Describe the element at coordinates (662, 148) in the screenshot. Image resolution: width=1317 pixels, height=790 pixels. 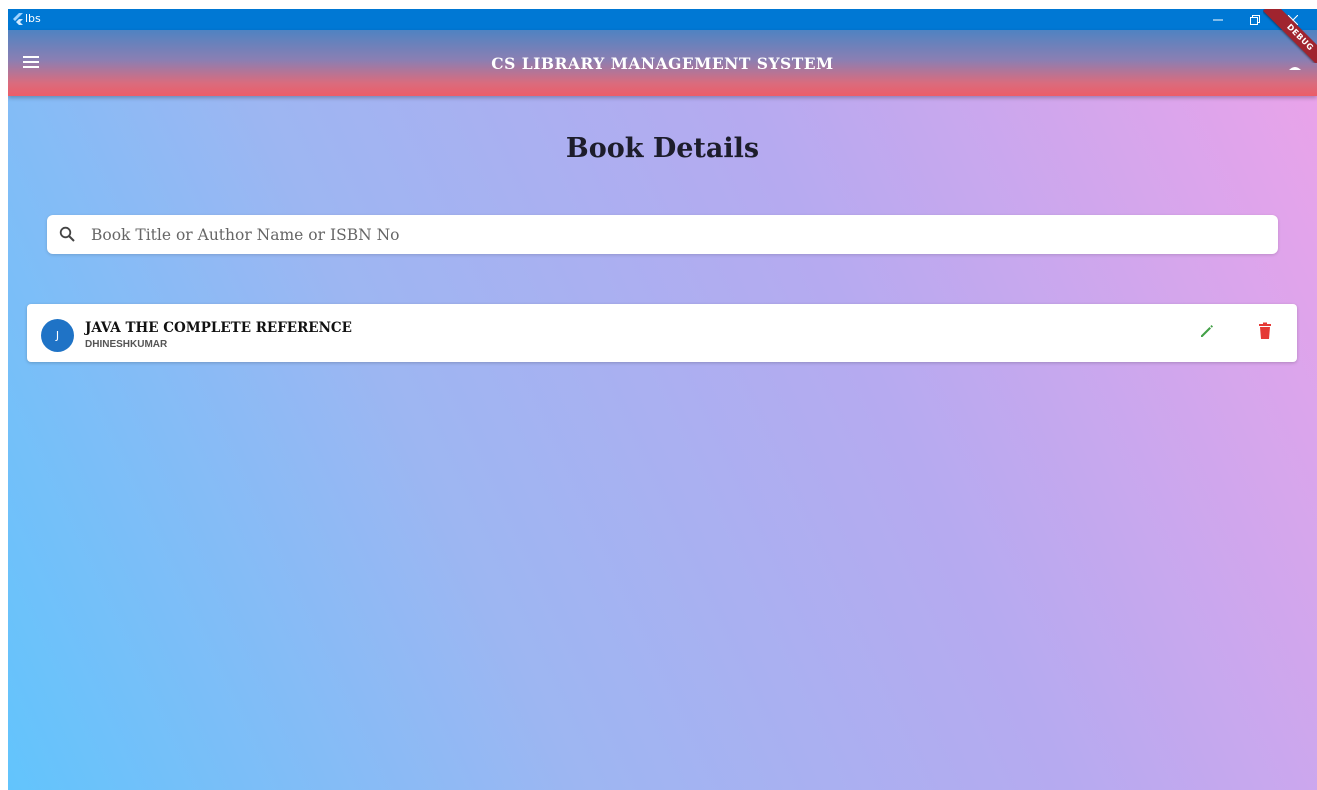
I see `page-title: Book Details` at that location.